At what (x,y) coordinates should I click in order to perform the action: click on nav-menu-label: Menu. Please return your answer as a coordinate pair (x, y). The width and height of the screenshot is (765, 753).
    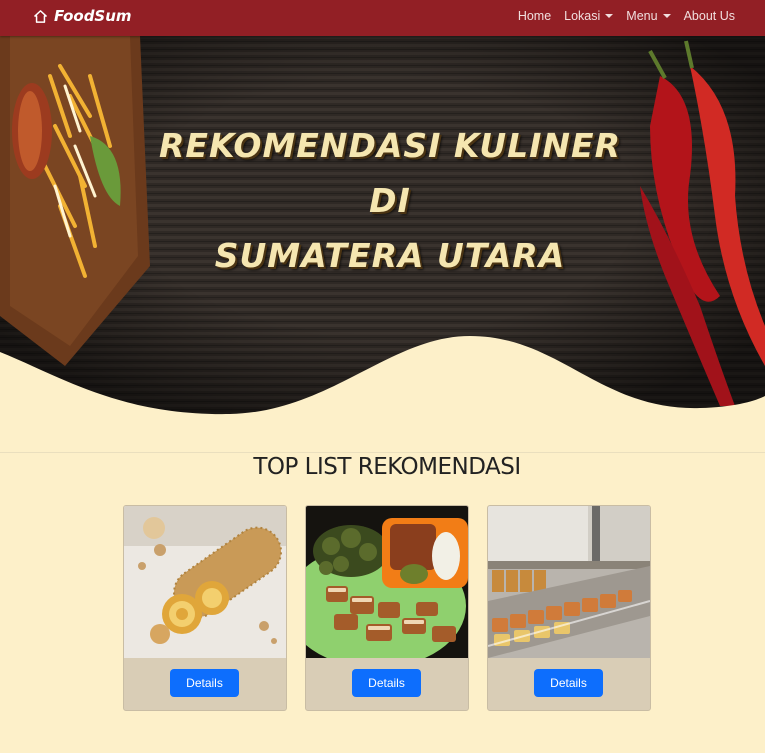
    Looking at the image, I should click on (642, 16).